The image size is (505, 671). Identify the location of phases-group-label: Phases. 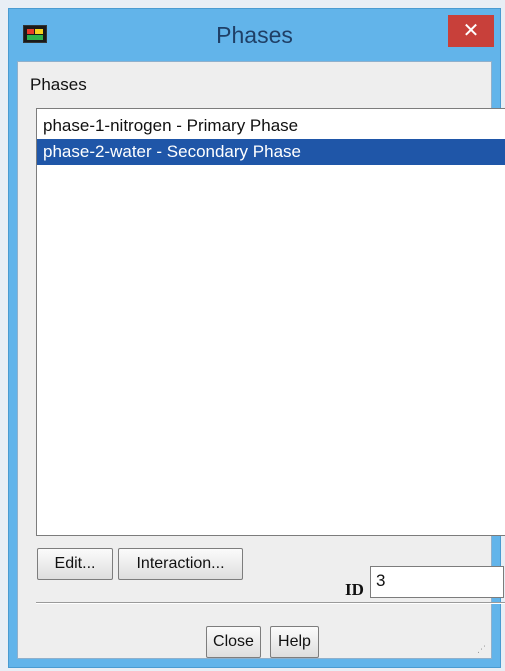
(58, 84).